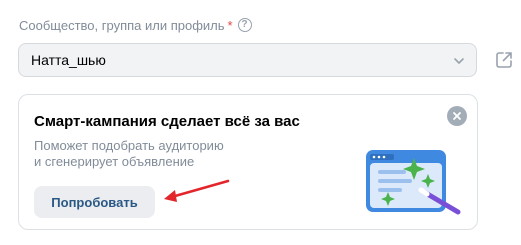 This screenshot has height=245, width=521. Describe the element at coordinates (122, 25) in the screenshot. I see `field-label: Сообщество, группа или профиль` at that location.